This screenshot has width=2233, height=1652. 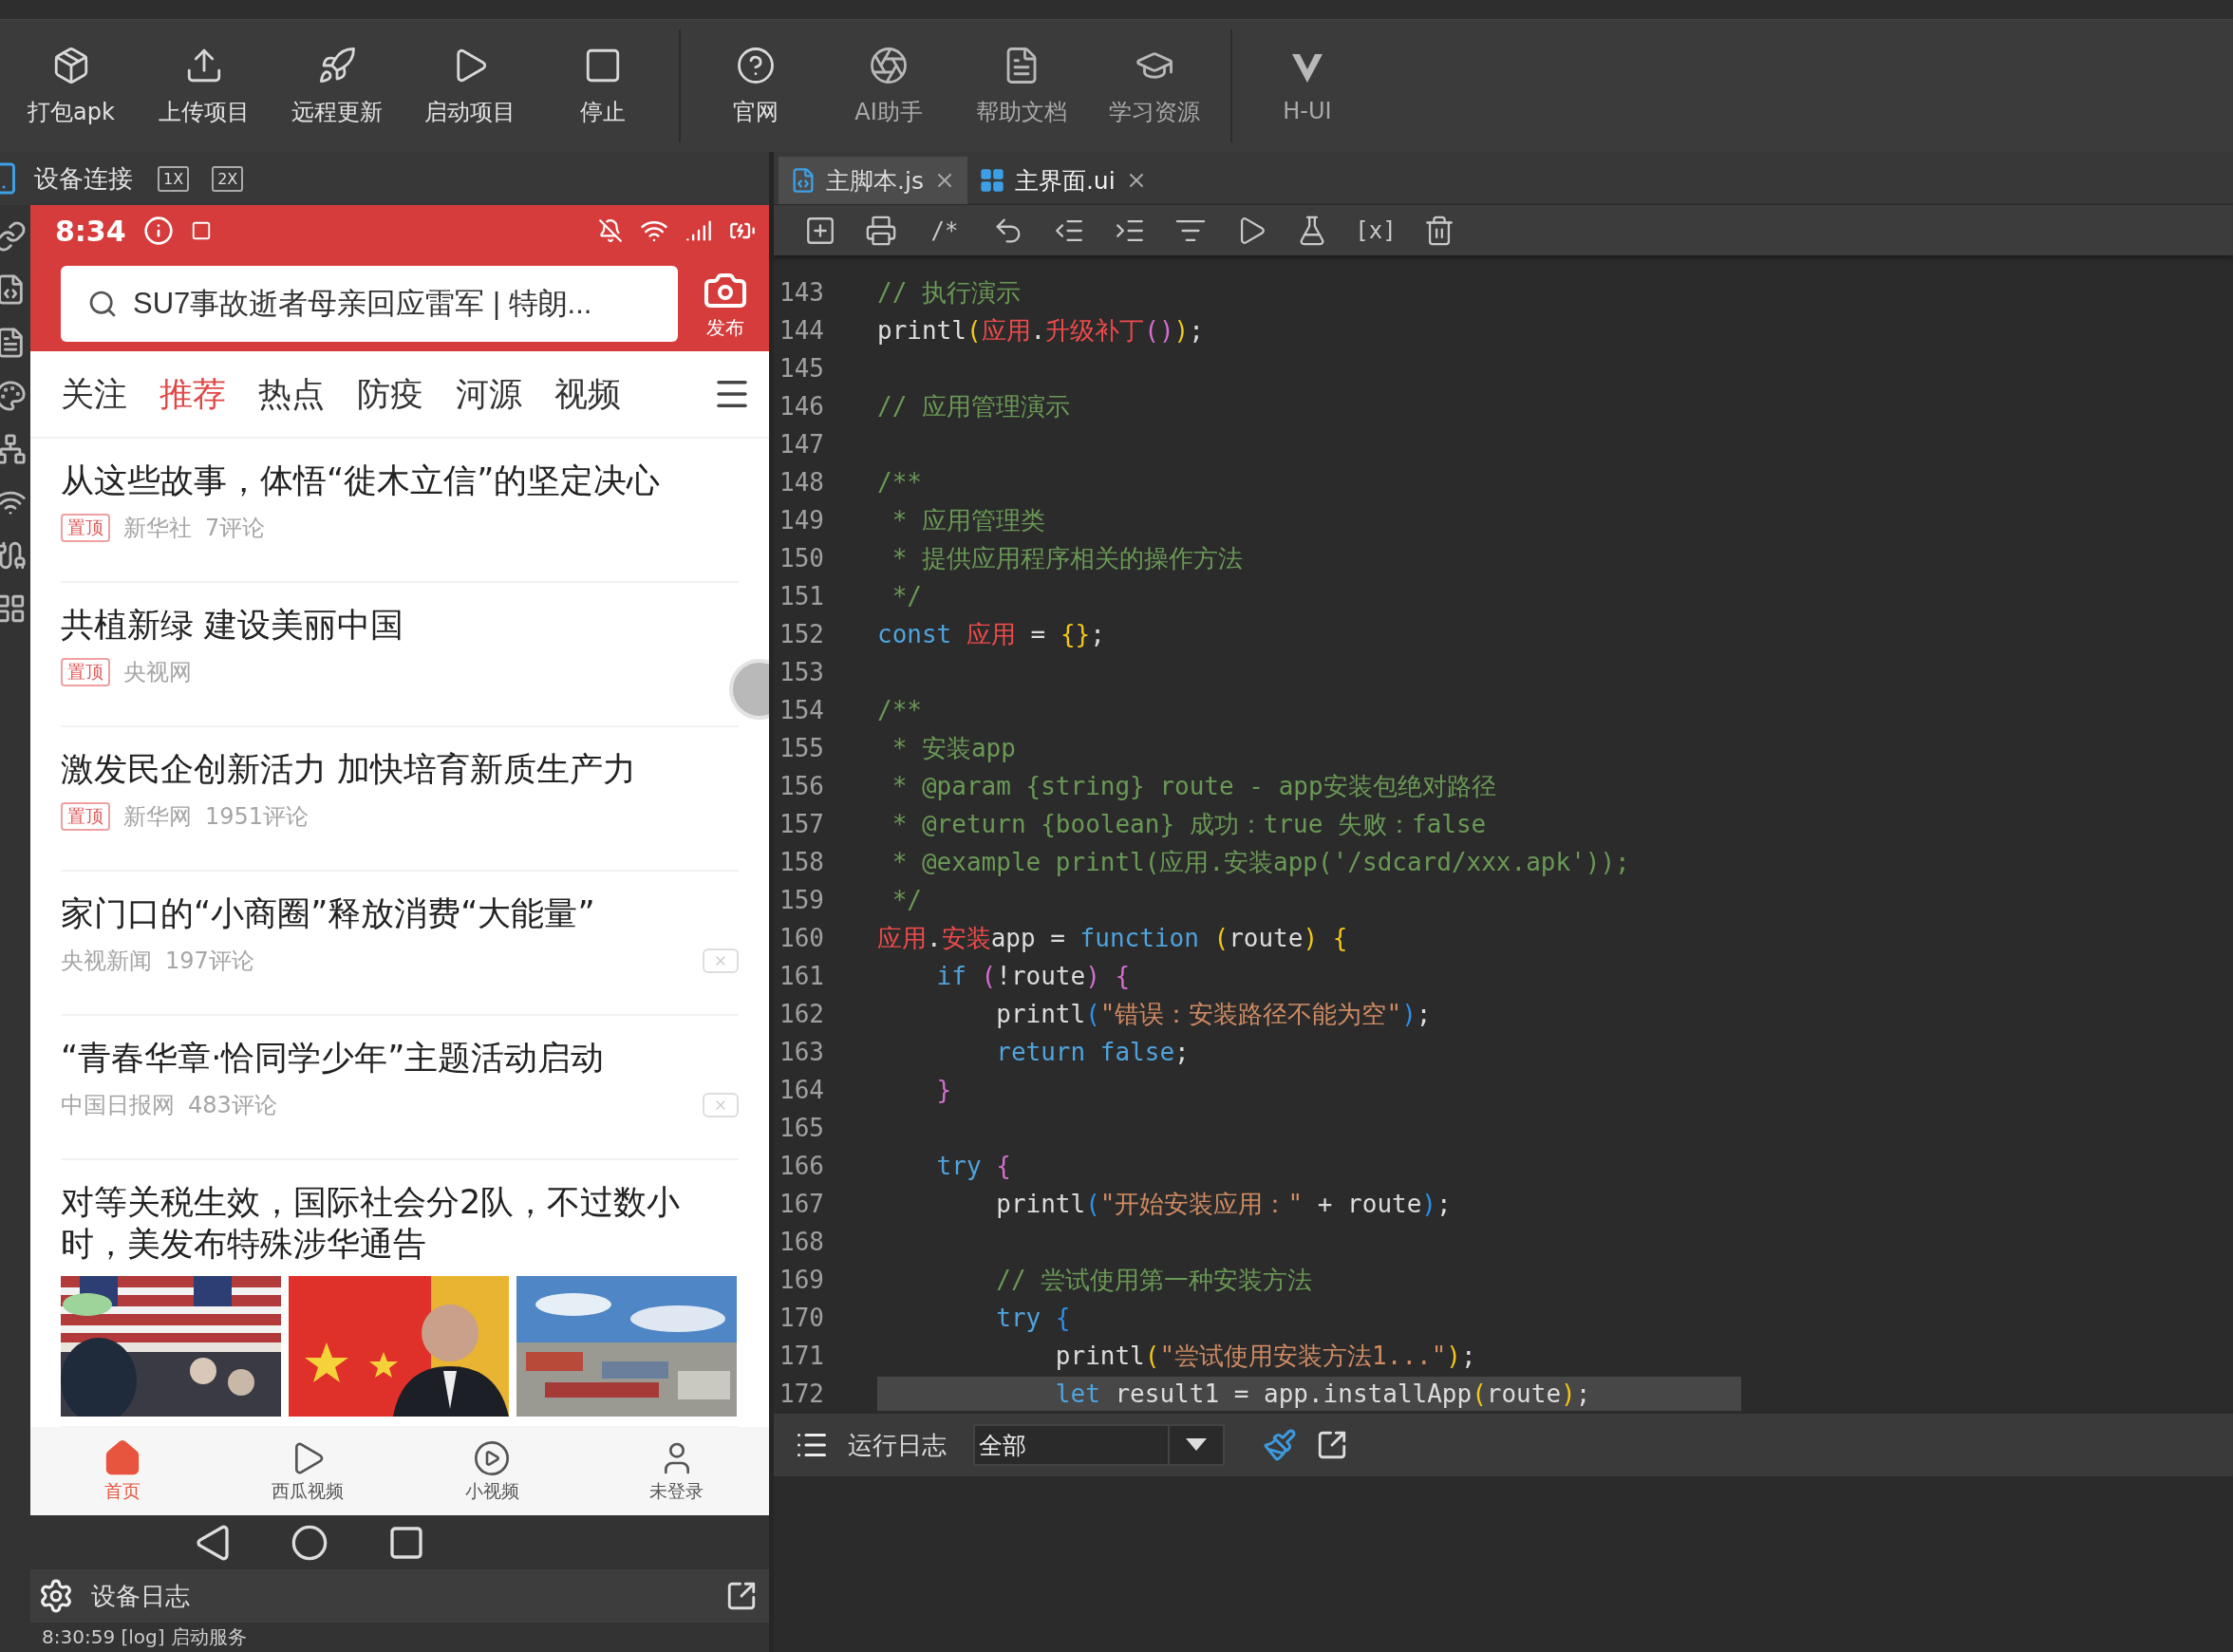 What do you see at coordinates (71, 86) in the screenshot?
I see `toolbar-button: 打包apk` at bounding box center [71, 86].